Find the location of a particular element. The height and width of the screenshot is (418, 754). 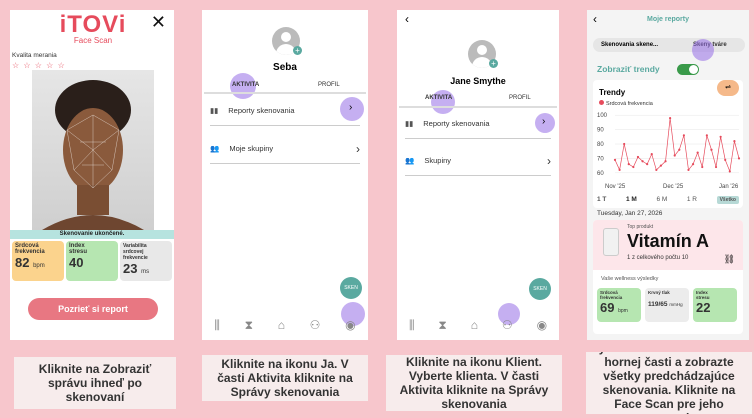

view-report-button: Pozrieť si report is located at coordinates (93, 309).